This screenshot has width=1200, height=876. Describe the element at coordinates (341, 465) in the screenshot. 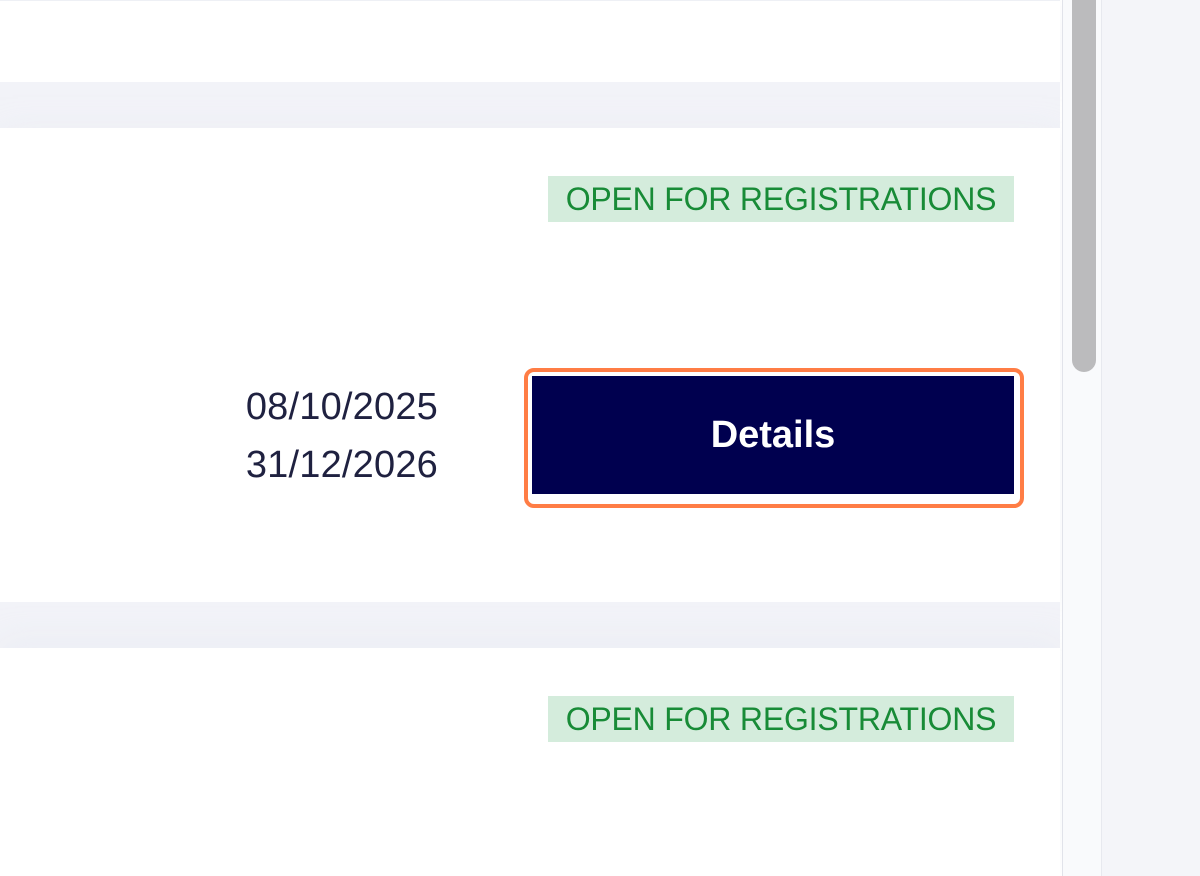

I see `end-date: 31/12/2026` at that location.